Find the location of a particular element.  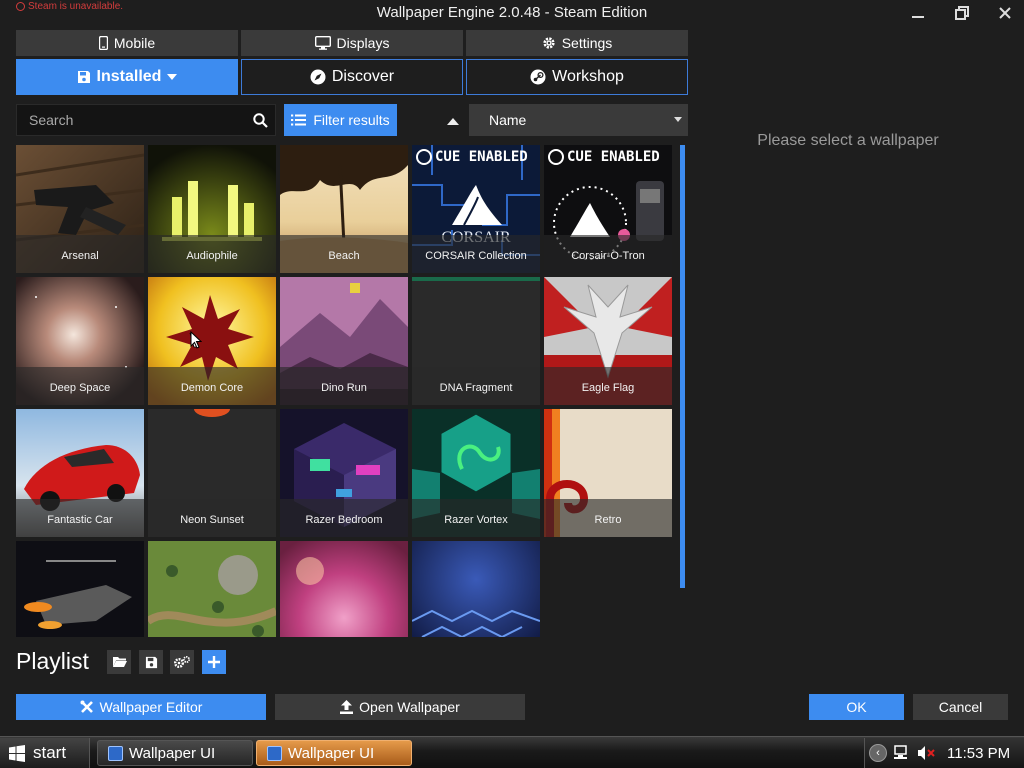

mouse-cursor-icon is located at coordinates (196, 340).